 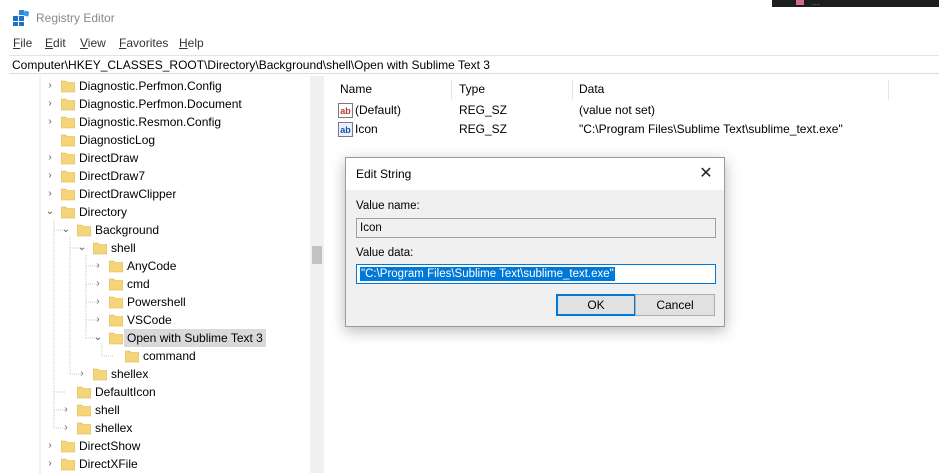 I want to click on tree-node: ⌄ Open with Sublime Text 3, so click(x=159, y=338).